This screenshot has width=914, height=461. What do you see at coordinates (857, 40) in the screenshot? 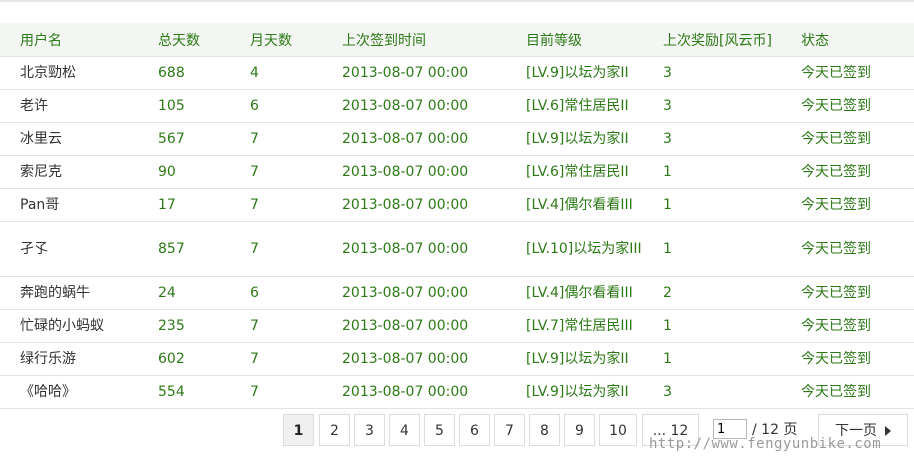
I see `header-status: 状态` at bounding box center [857, 40].